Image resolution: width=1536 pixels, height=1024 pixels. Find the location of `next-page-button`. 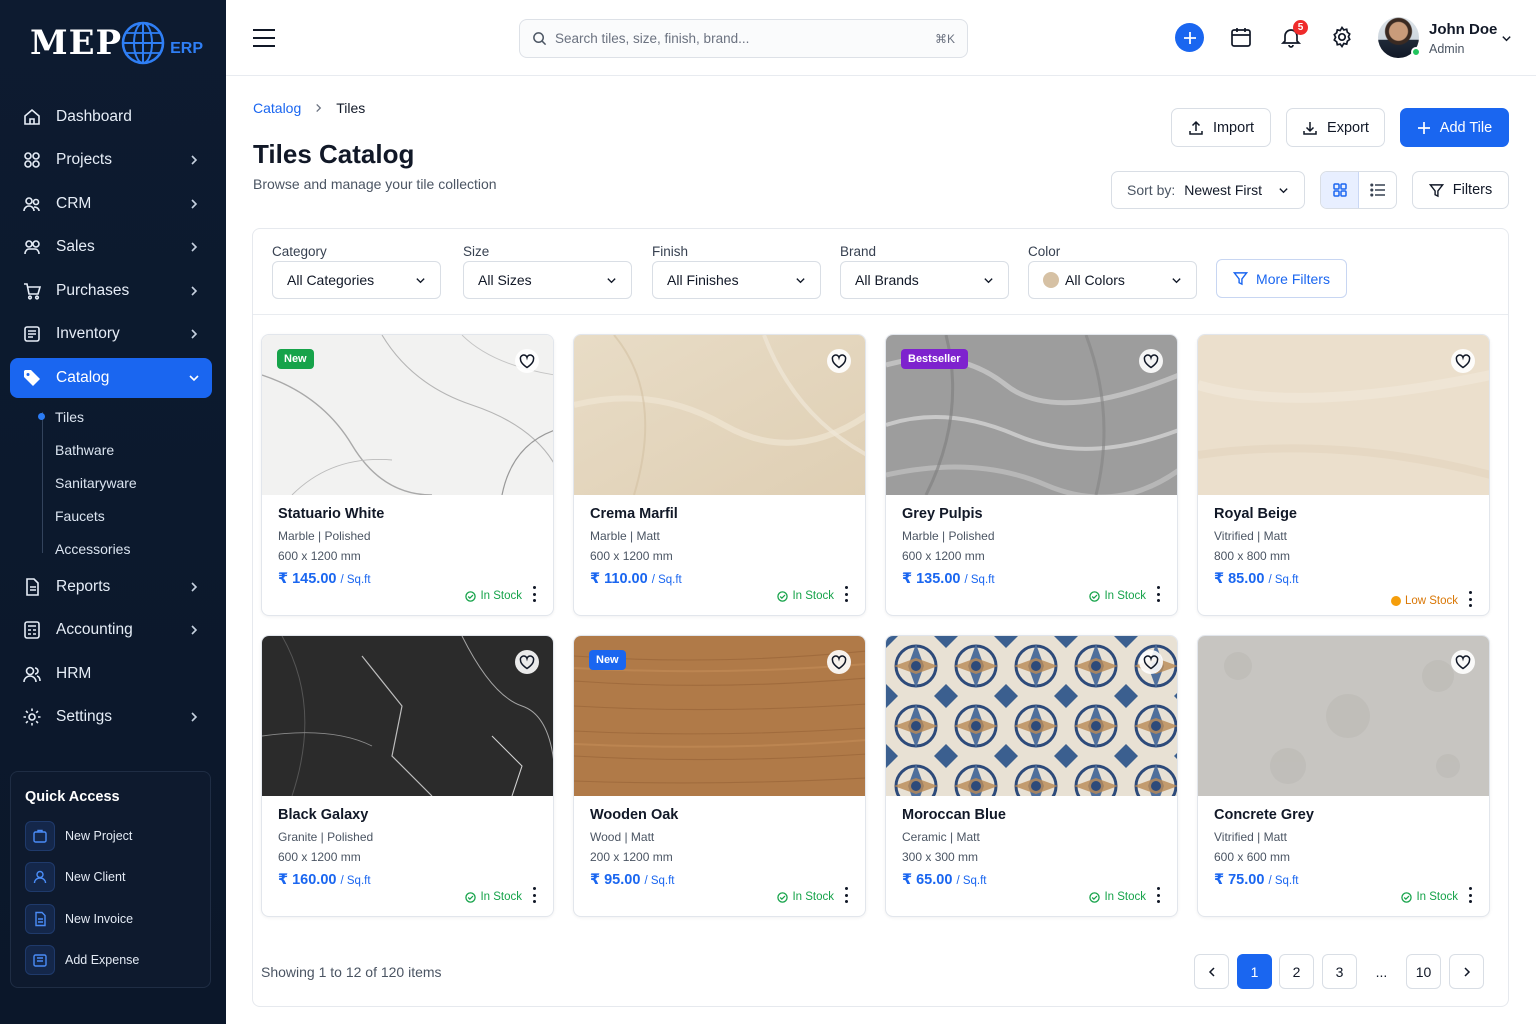

next-page-button is located at coordinates (1466, 971).